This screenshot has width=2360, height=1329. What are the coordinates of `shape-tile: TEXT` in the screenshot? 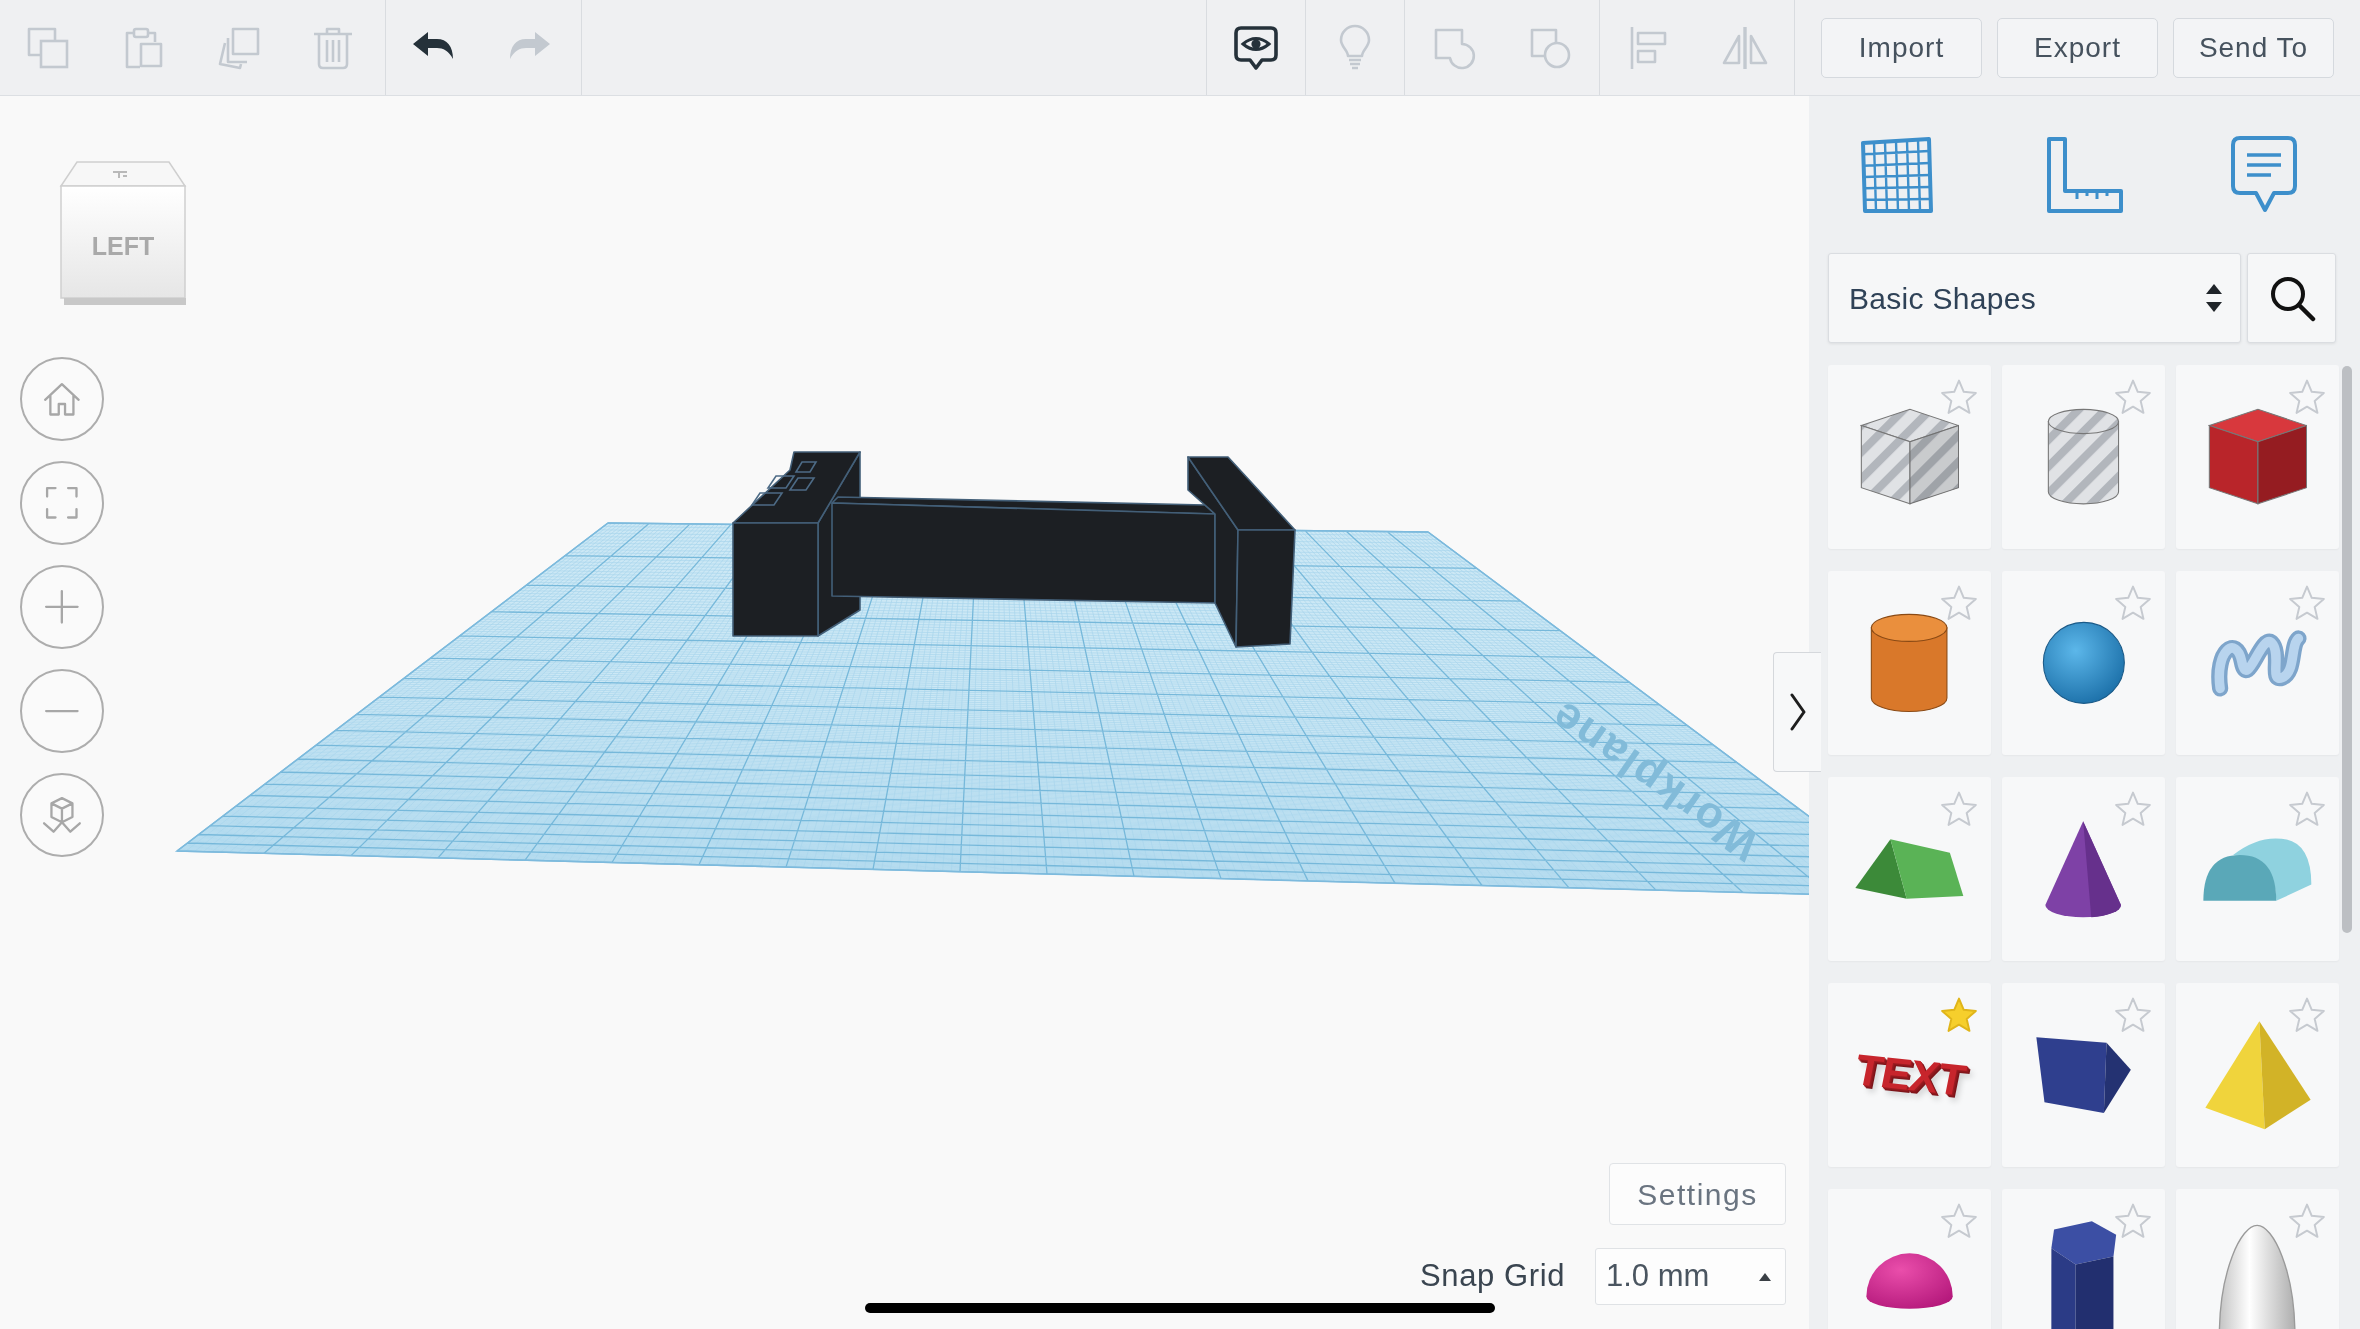 It's located at (1909, 1075).